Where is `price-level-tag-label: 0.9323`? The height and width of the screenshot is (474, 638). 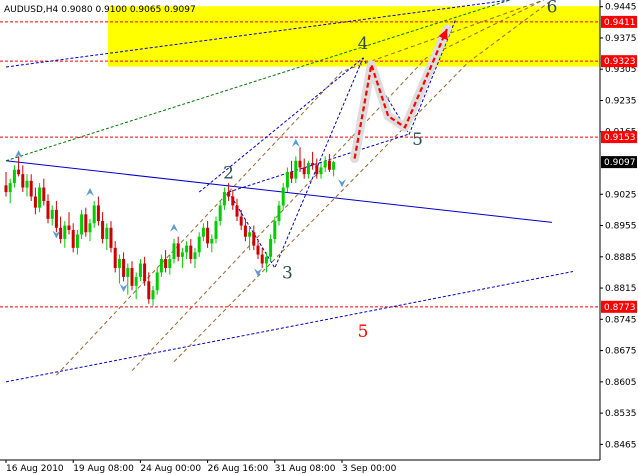 price-level-tag-label: 0.9323 is located at coordinates (620, 62).